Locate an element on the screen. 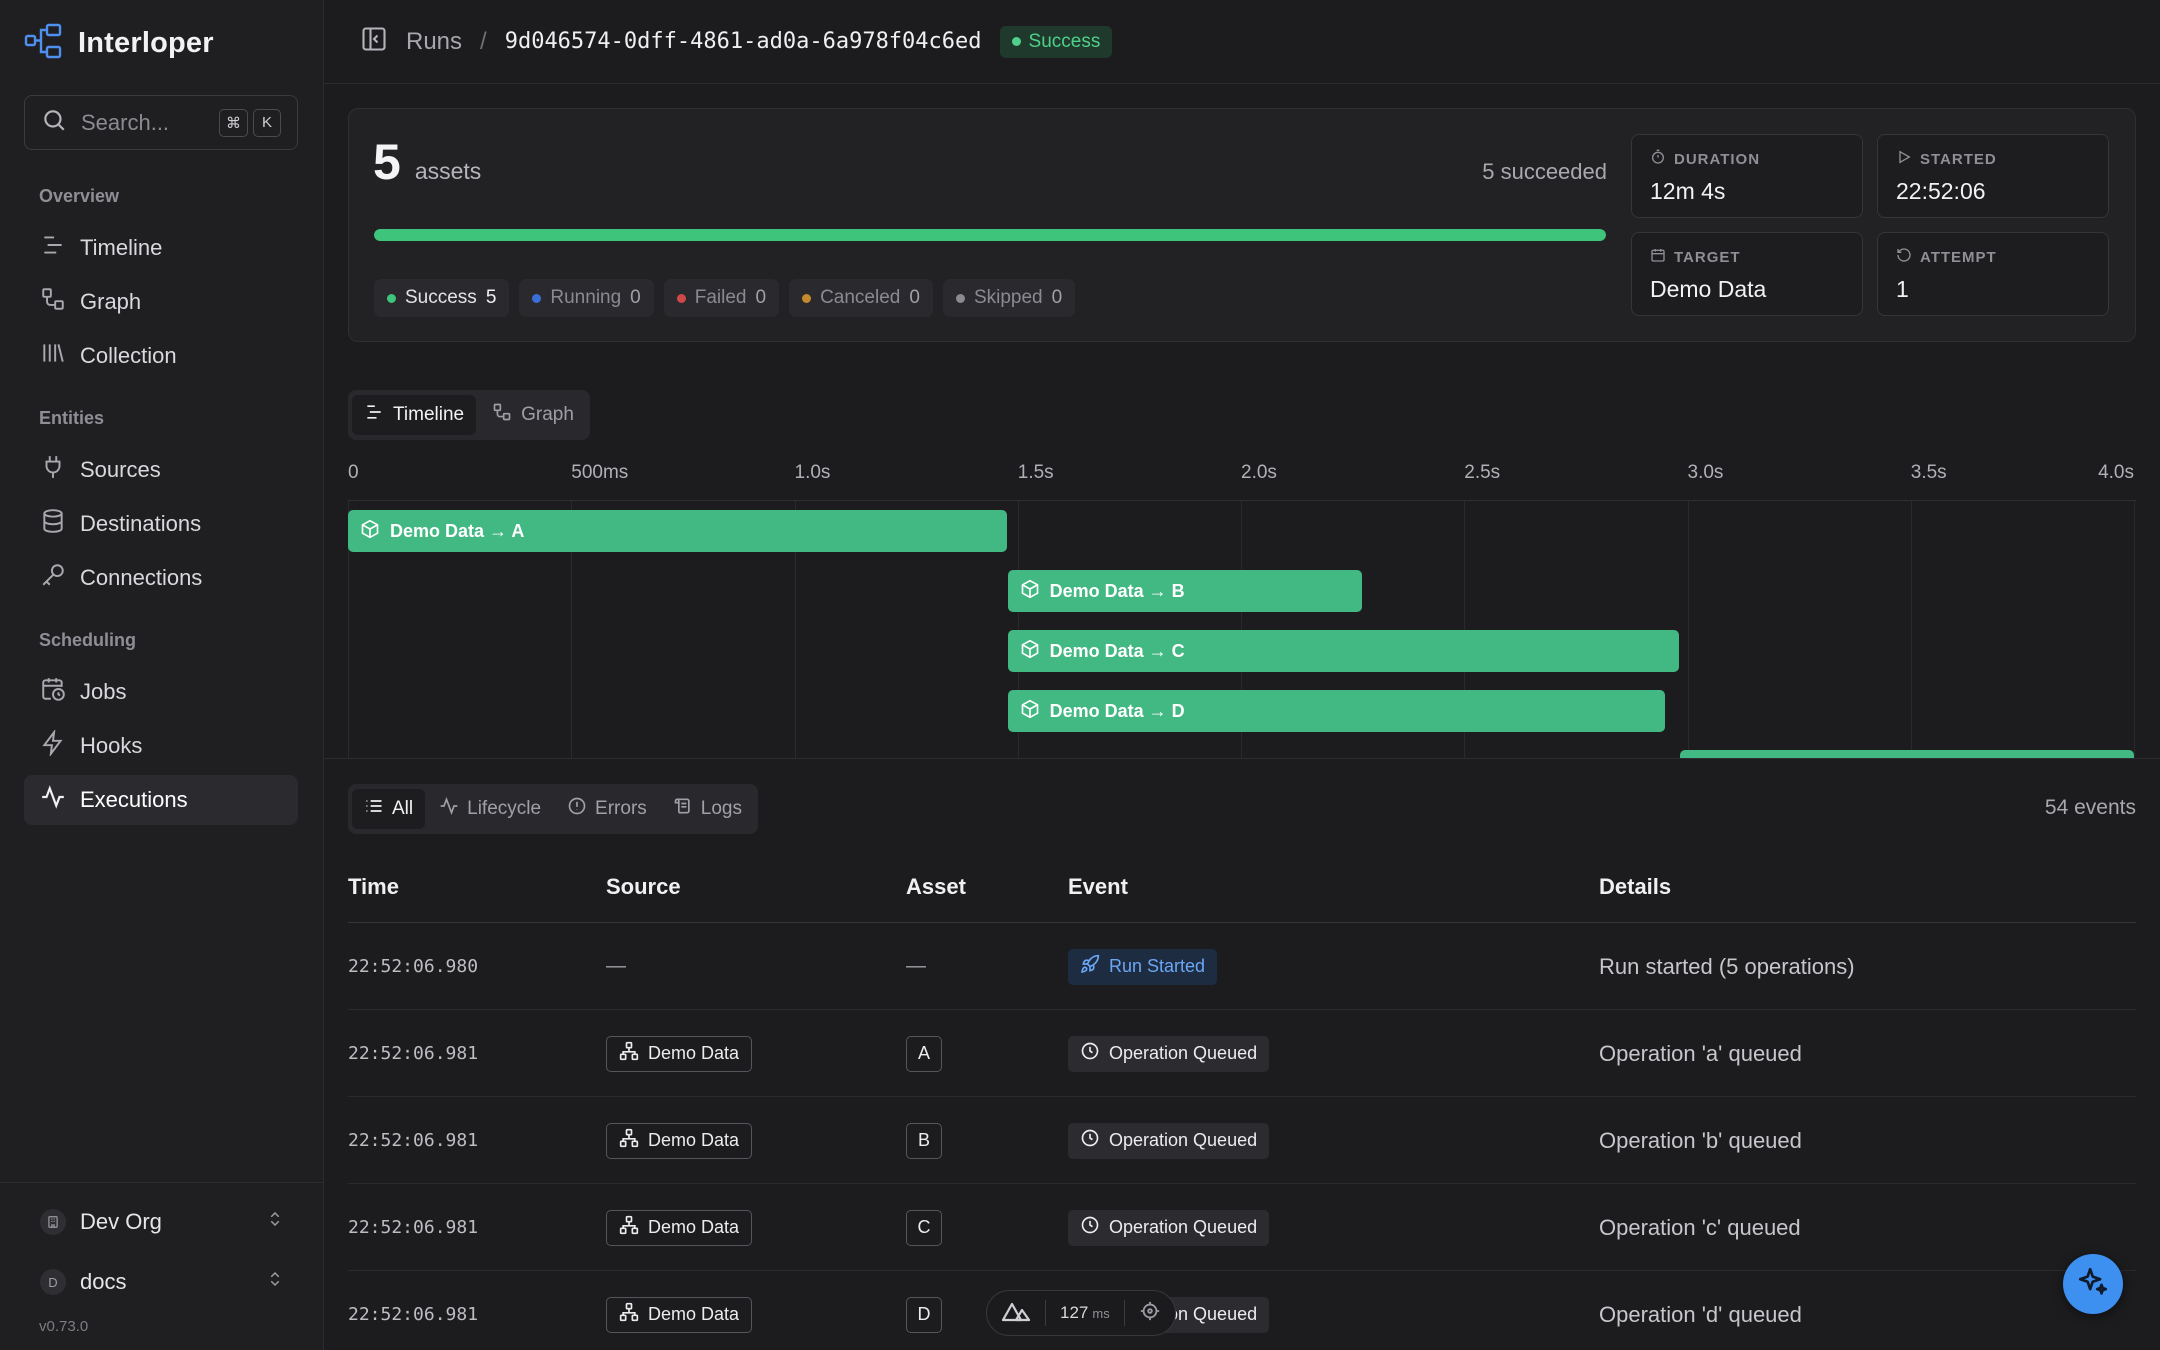 The image size is (2160, 1350). stat-label: DURATION is located at coordinates (1717, 159).